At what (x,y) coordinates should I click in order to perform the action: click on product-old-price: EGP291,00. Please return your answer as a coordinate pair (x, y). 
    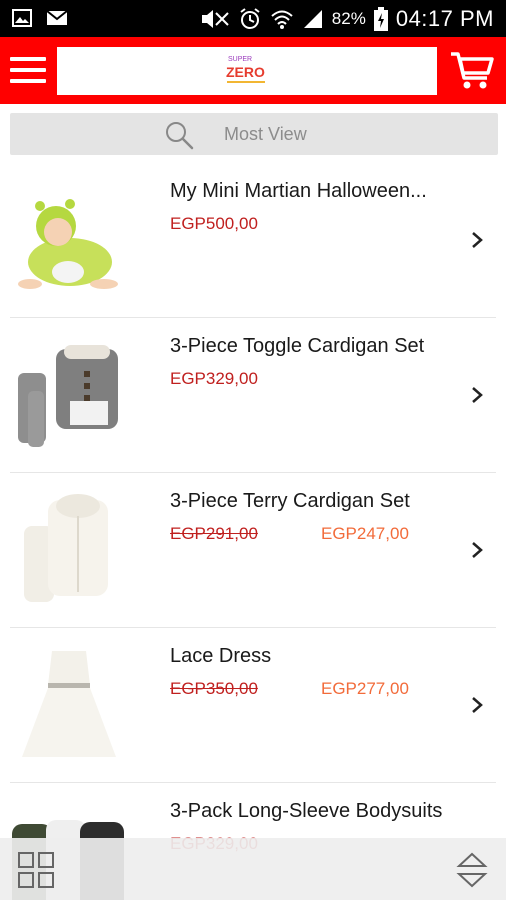
    Looking at the image, I should click on (214, 533).